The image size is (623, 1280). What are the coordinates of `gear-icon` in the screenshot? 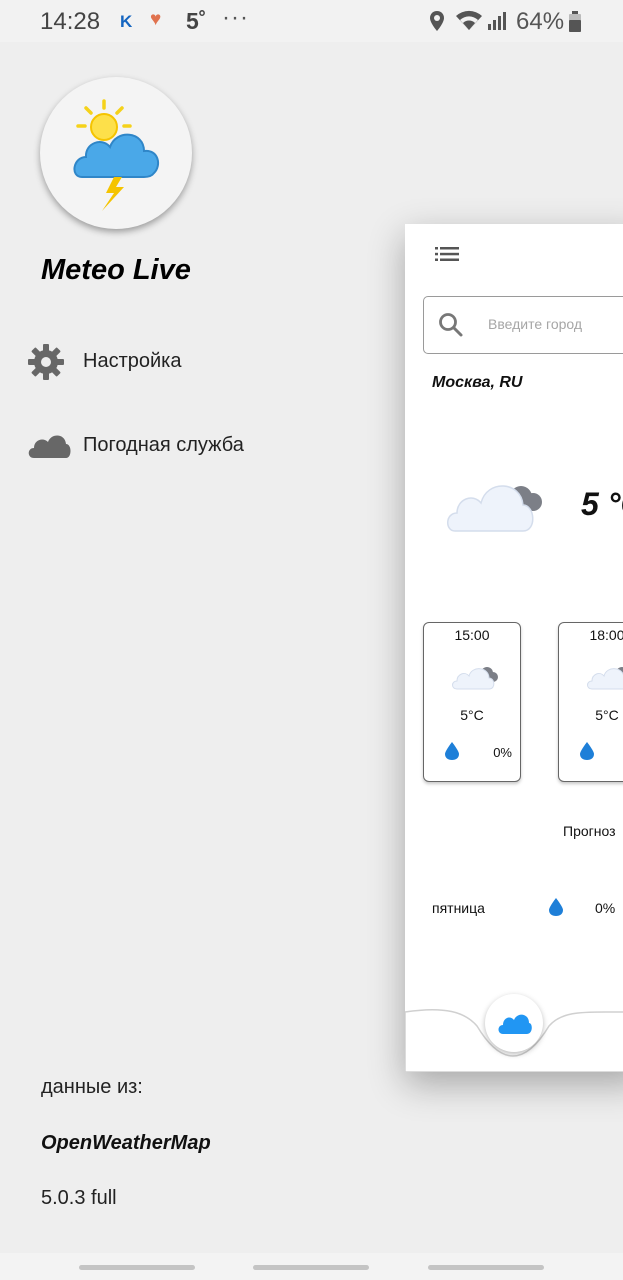 It's located at (47, 364).